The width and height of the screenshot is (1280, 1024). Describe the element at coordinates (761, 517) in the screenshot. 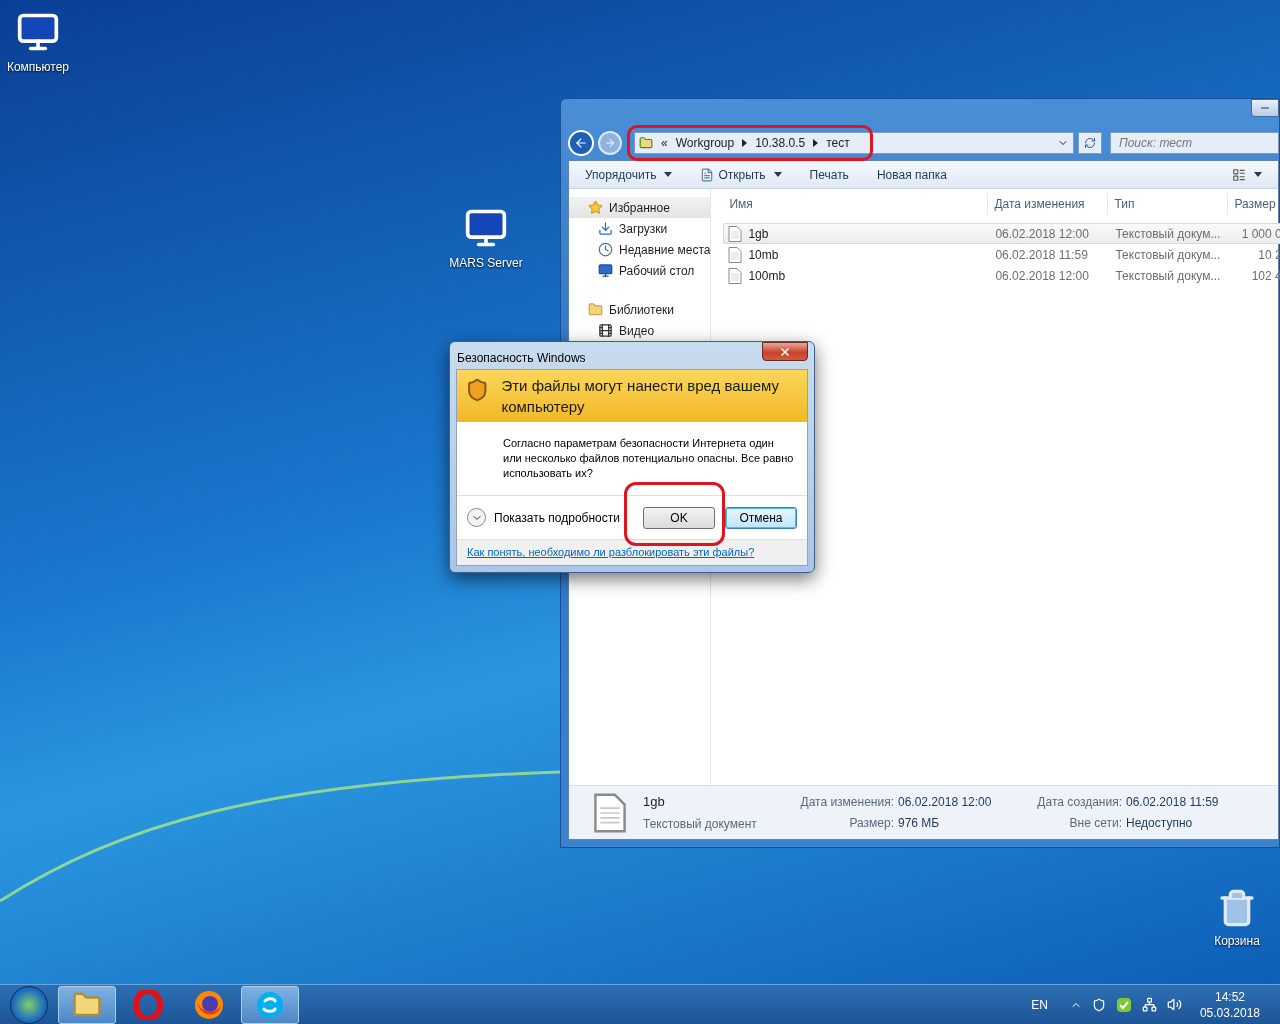

I see `dialog-button: Отмена` at that location.